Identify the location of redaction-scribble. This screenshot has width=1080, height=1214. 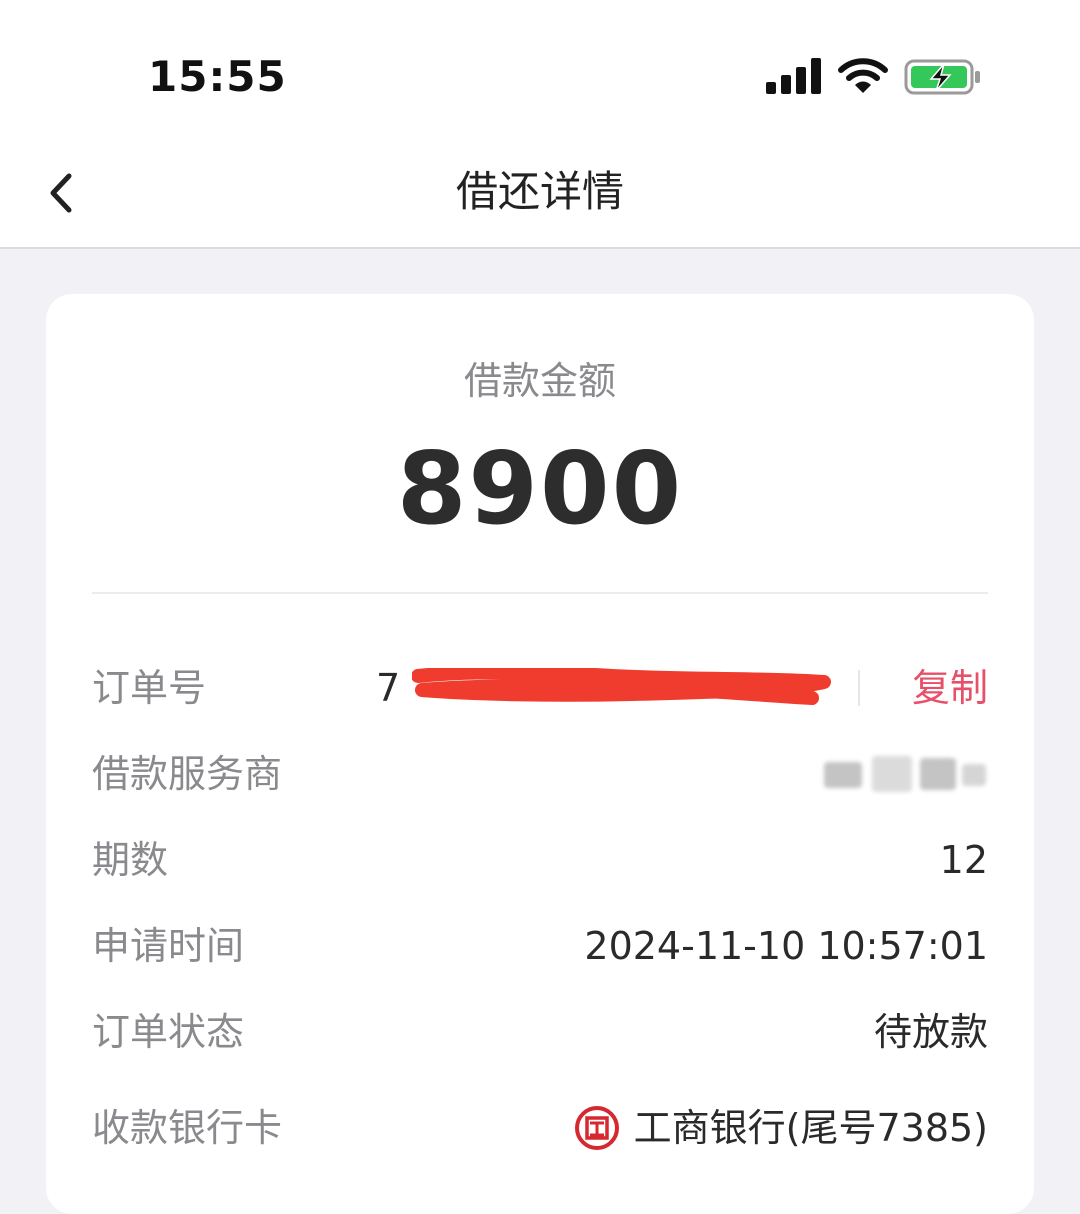
(621, 686).